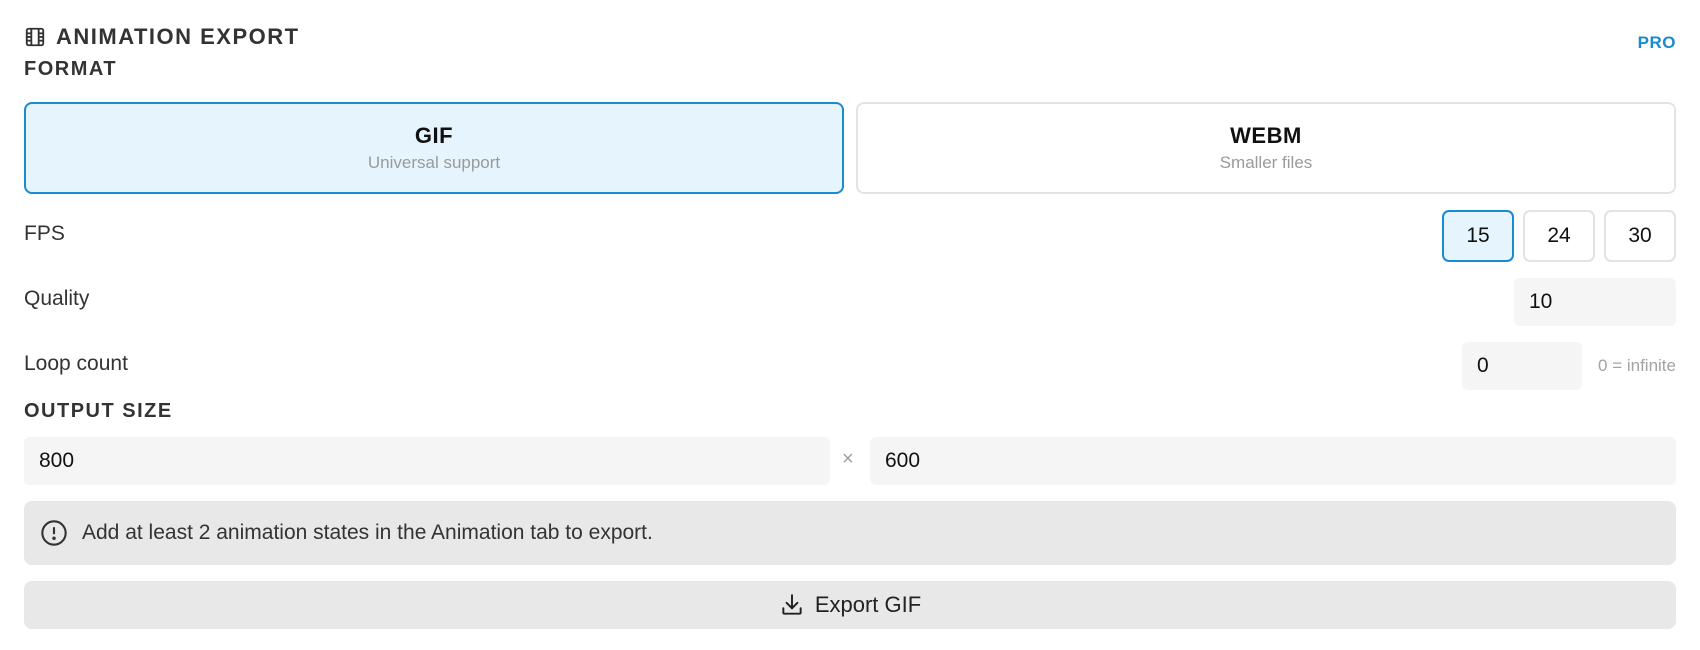  Describe the element at coordinates (1640, 236) in the screenshot. I see `fps-option-30: 30` at that location.